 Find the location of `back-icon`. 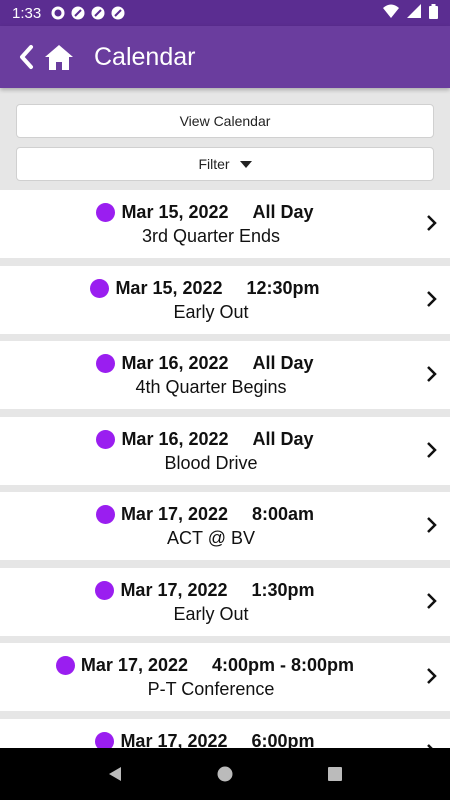

back-icon is located at coordinates (29, 57).